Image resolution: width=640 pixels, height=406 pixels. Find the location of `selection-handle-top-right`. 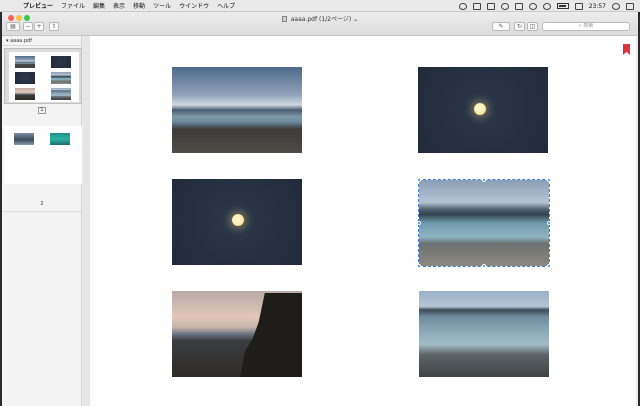

selection-handle-top-right is located at coordinates (549, 180).